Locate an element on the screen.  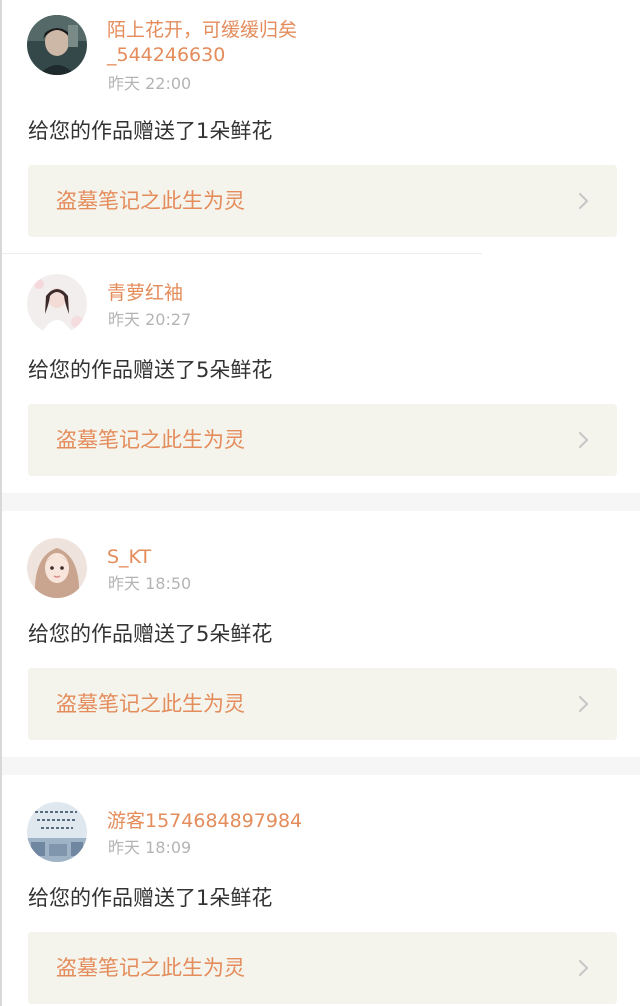
username: 青萝红袖 is located at coordinates (227, 293).